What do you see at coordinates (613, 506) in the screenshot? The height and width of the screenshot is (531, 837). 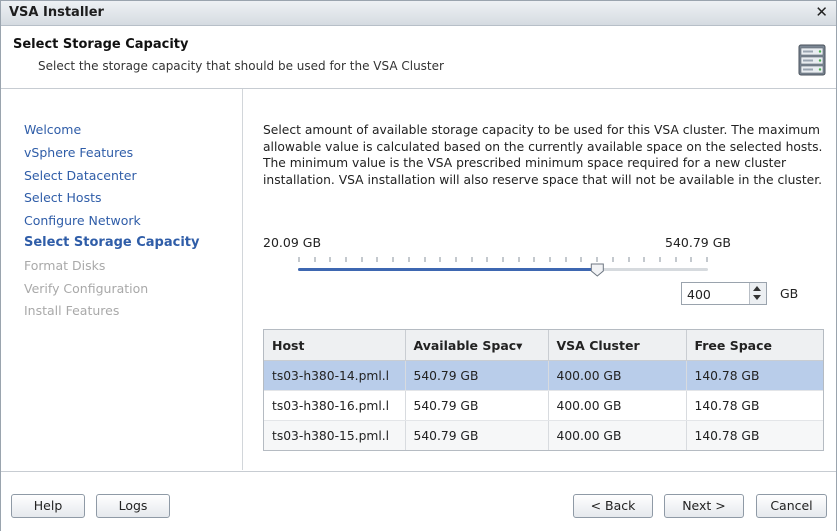 I see `back-button: < Back` at bounding box center [613, 506].